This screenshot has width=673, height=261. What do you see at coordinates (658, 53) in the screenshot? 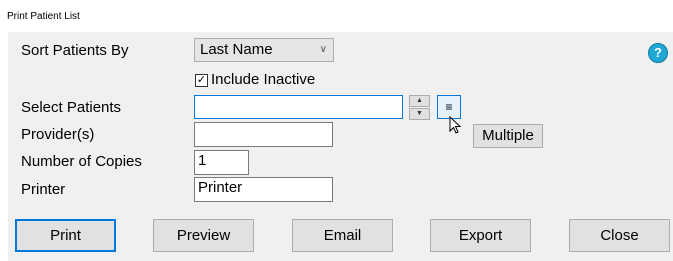
I see `help-icon: ?` at bounding box center [658, 53].